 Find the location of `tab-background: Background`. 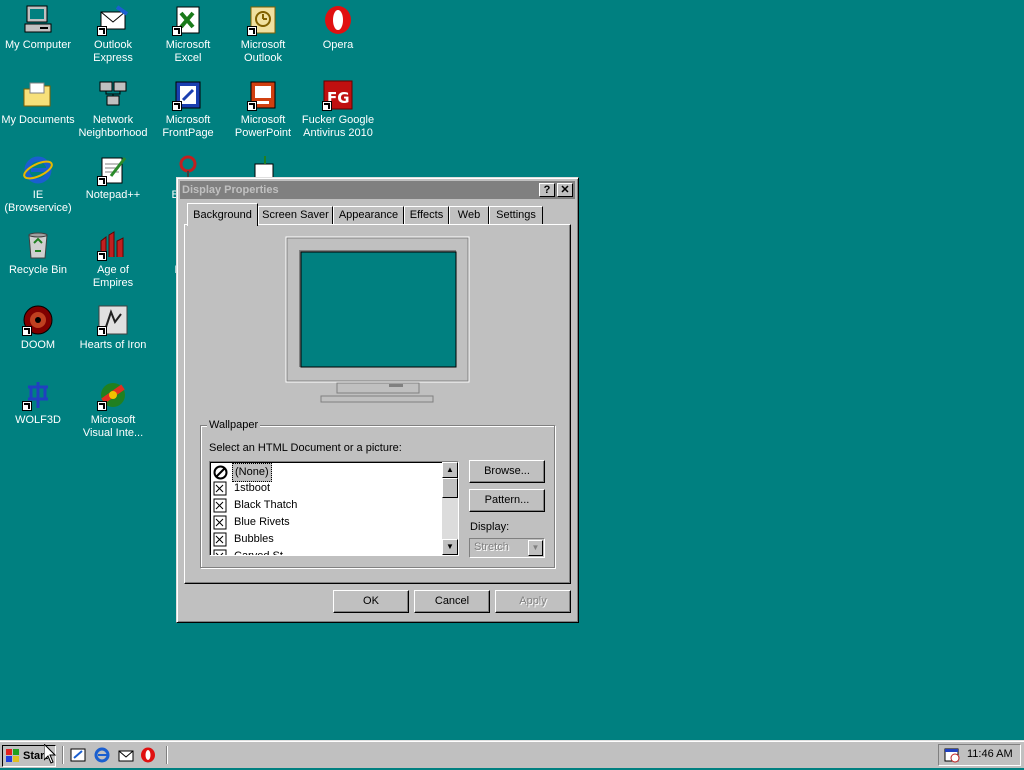

tab-background: Background is located at coordinates (222, 214).